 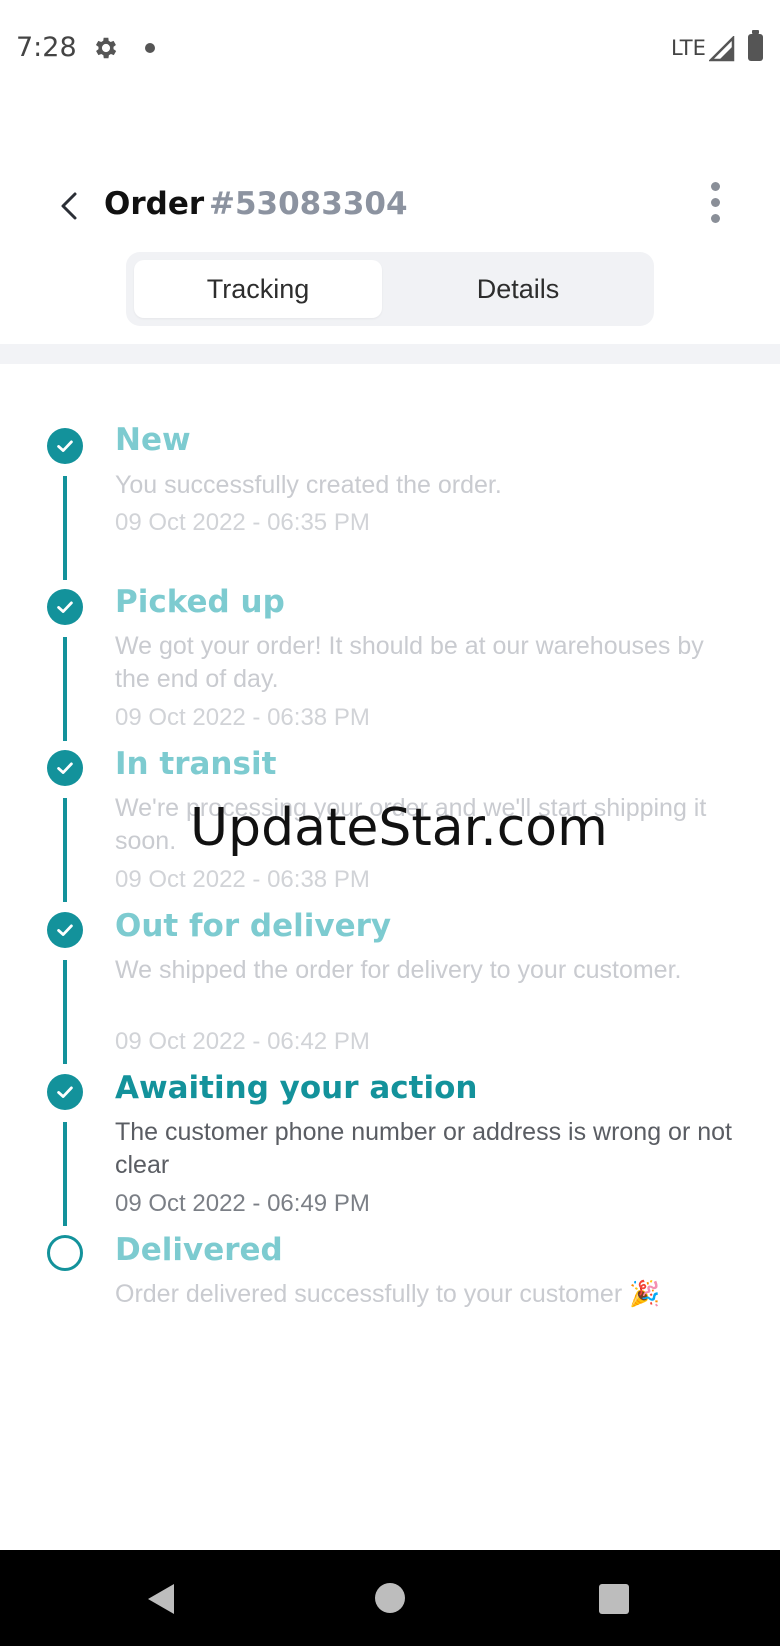 I want to click on step-title: Picked up, so click(x=200, y=602).